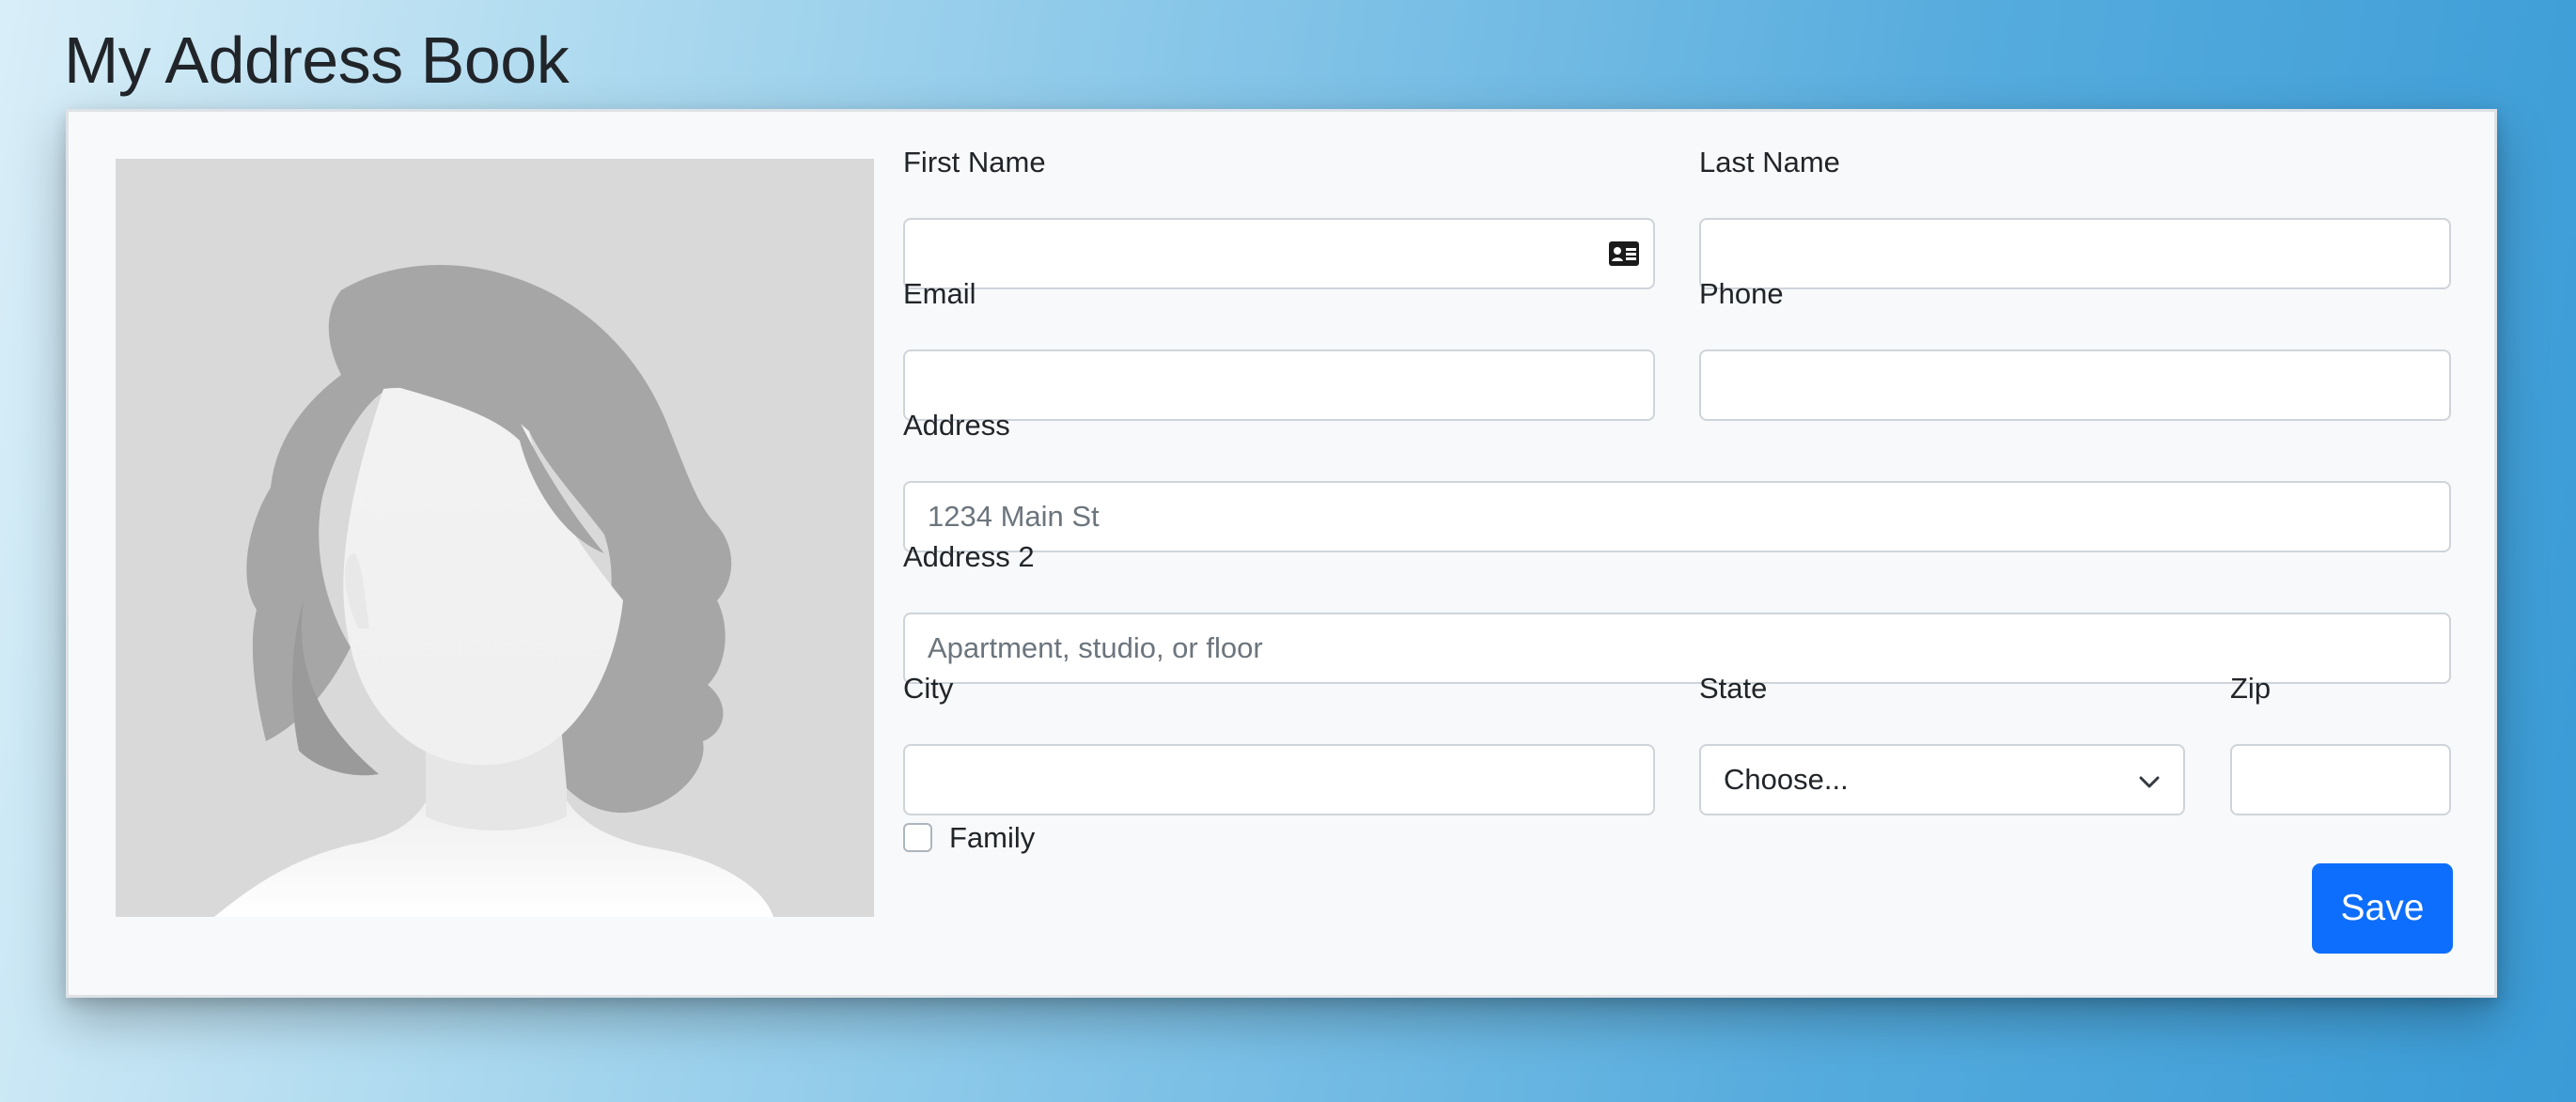 This screenshot has width=2576, height=1102. What do you see at coordinates (1741, 293) in the screenshot?
I see `phone-label: Phone` at bounding box center [1741, 293].